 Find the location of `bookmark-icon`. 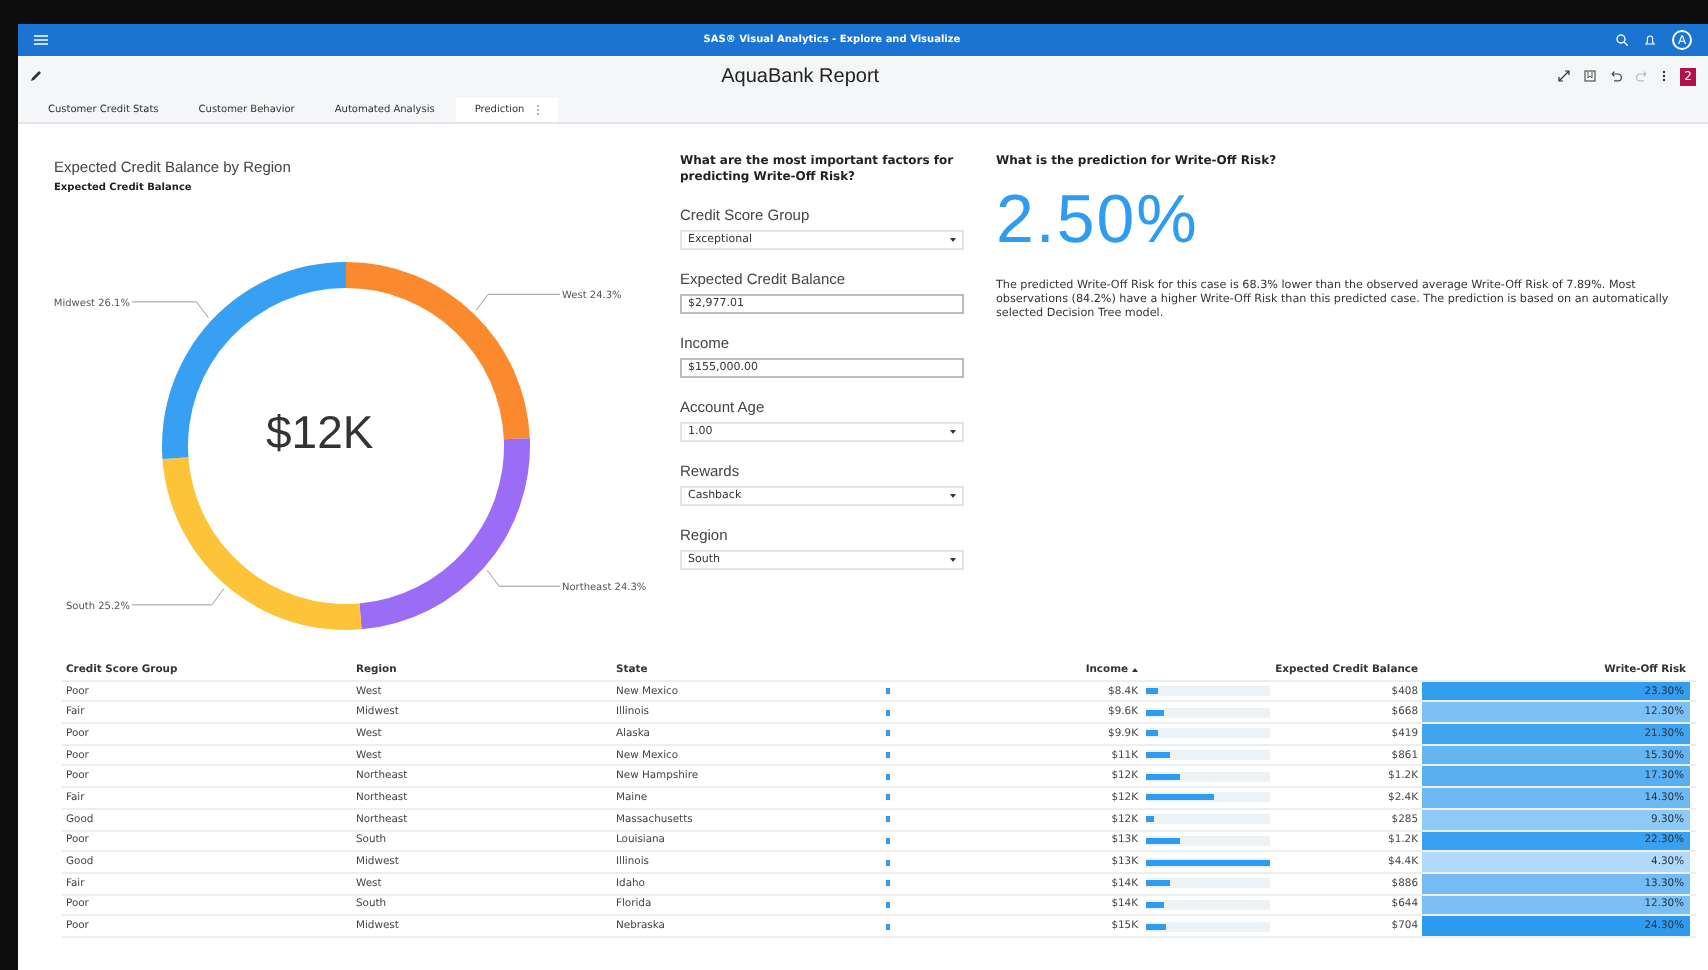

bookmark-icon is located at coordinates (1590, 76).